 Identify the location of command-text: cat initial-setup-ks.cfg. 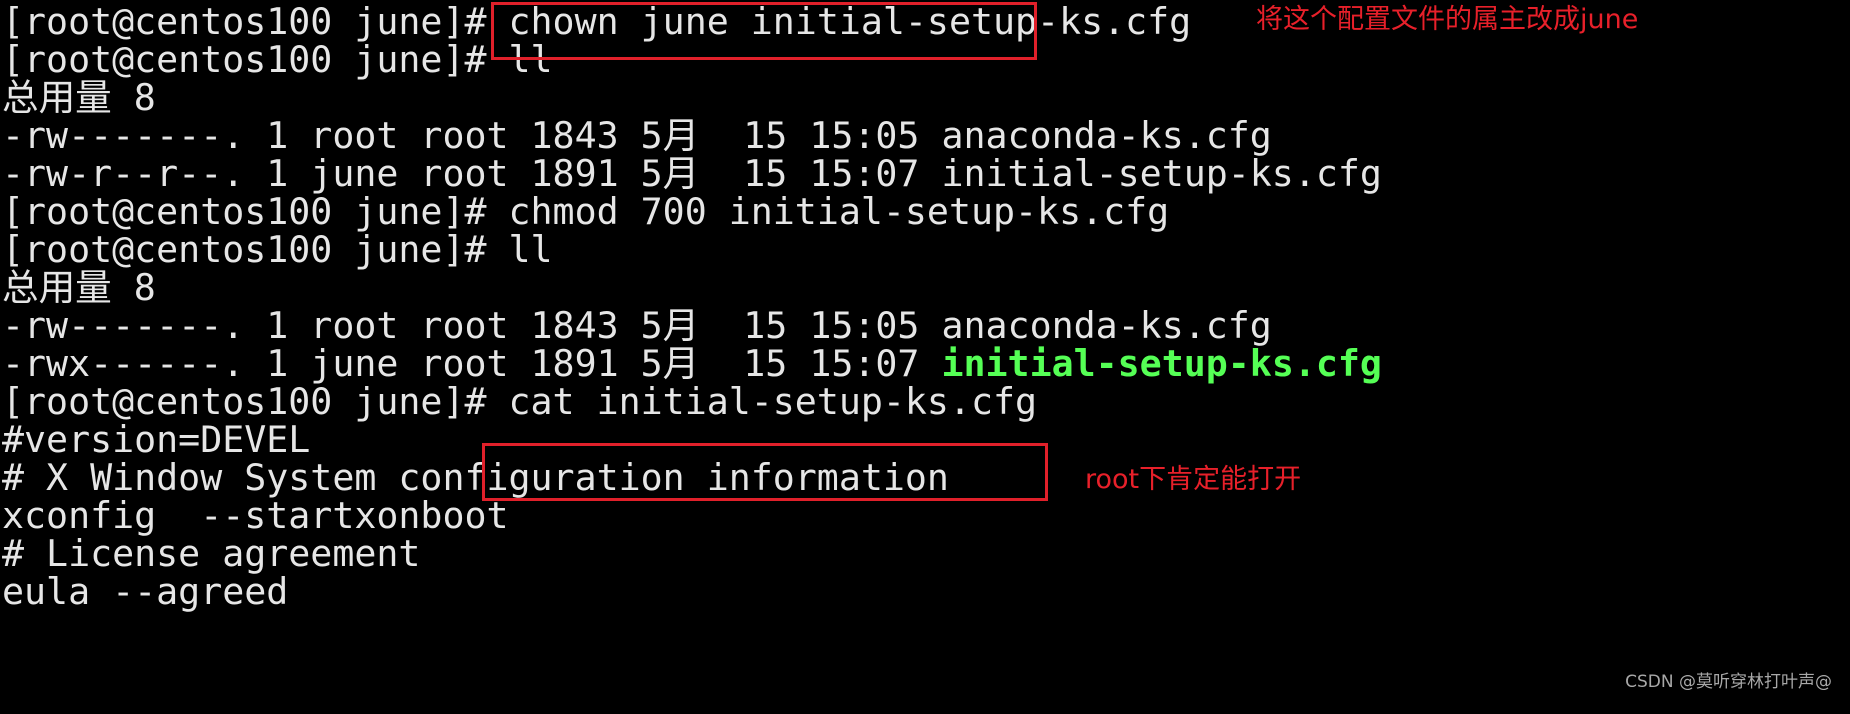
(773, 401).